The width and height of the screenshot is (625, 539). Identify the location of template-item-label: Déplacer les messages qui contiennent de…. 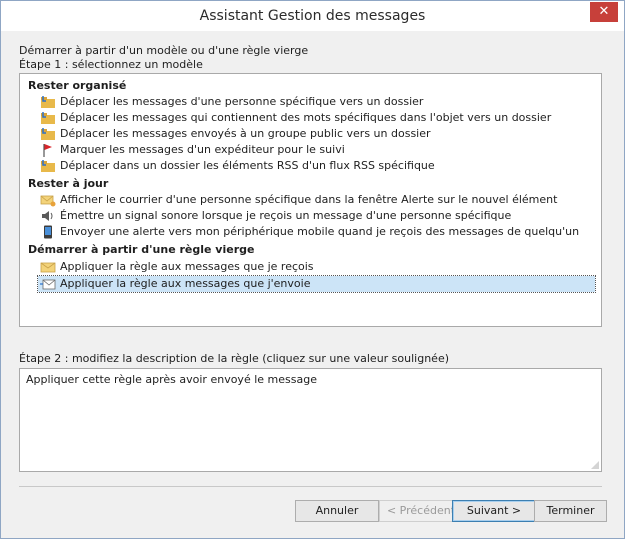
(306, 117).